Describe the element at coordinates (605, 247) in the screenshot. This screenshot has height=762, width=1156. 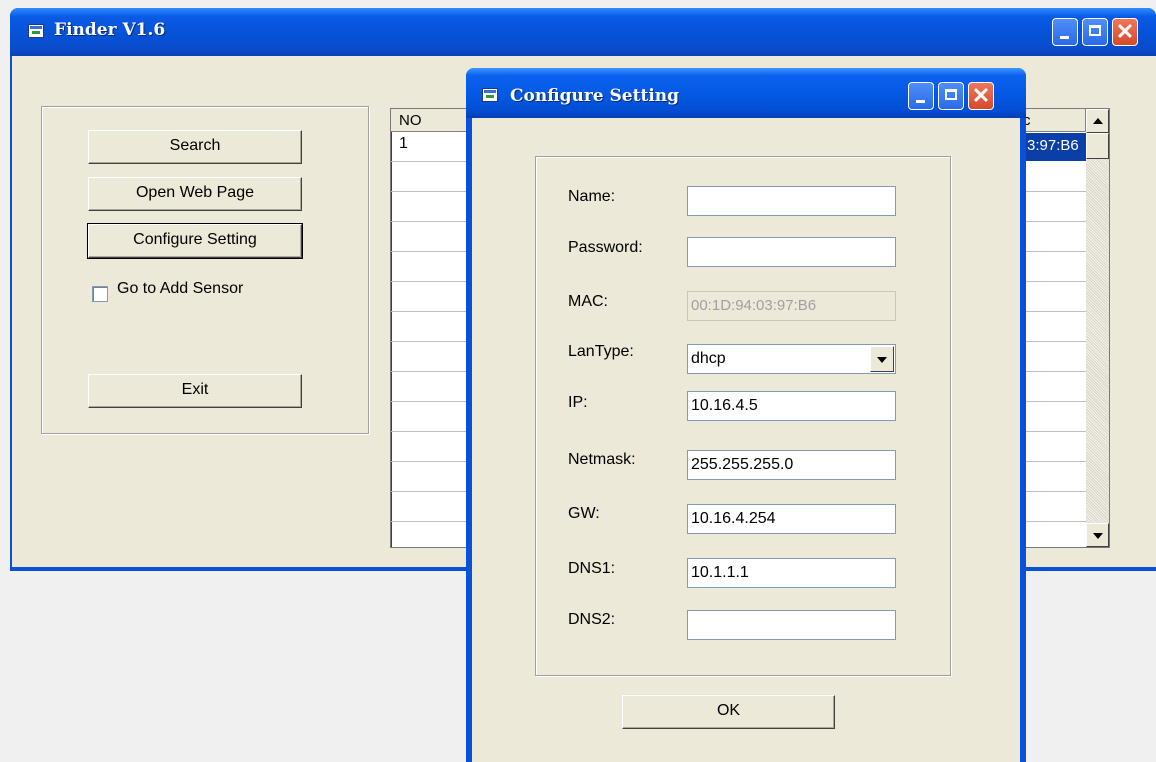
I see `password-label: Password:` at that location.